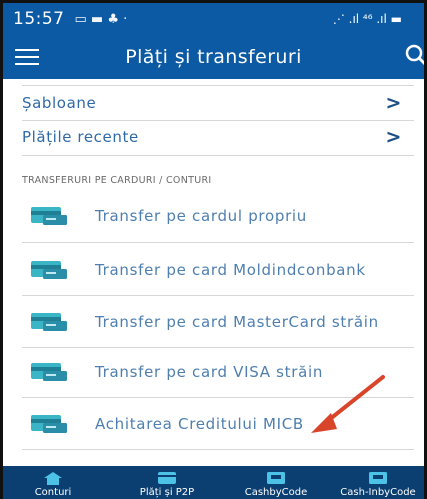  Describe the element at coordinates (276, 478) in the screenshot. I see `atm-icon` at that location.